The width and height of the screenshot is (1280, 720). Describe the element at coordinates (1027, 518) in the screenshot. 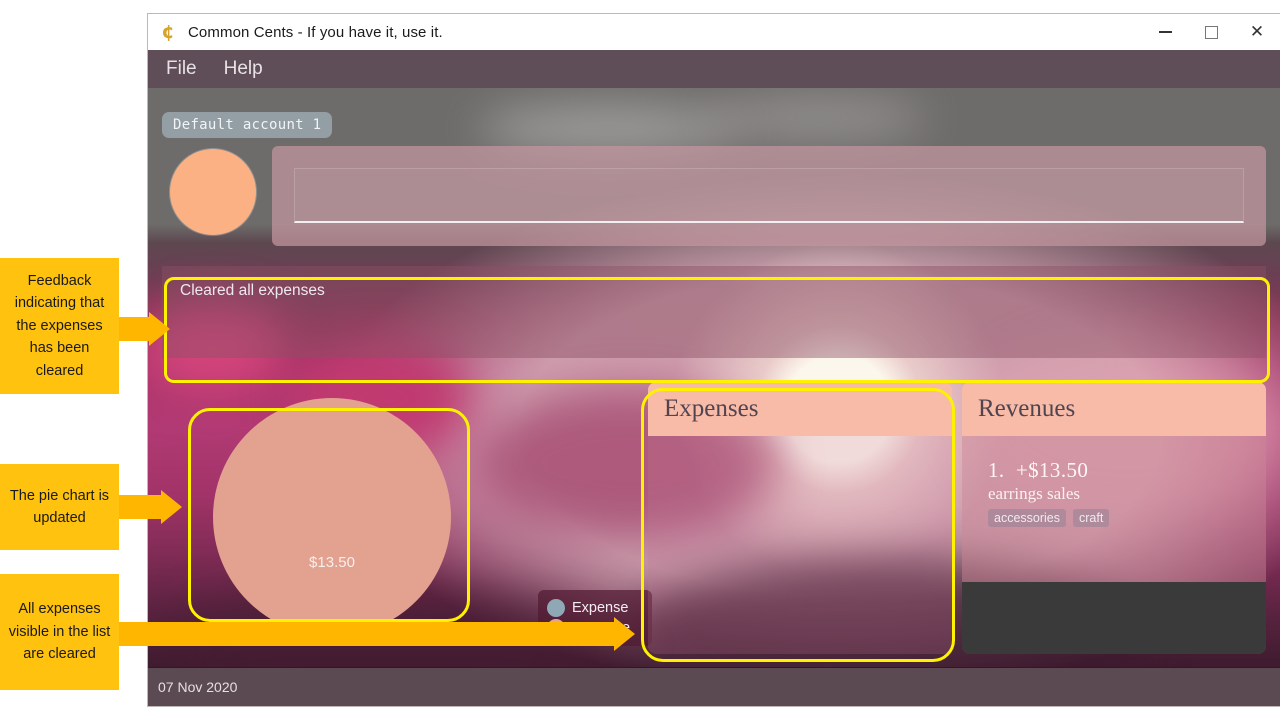

I see `tag-accessories: accessories` at that location.